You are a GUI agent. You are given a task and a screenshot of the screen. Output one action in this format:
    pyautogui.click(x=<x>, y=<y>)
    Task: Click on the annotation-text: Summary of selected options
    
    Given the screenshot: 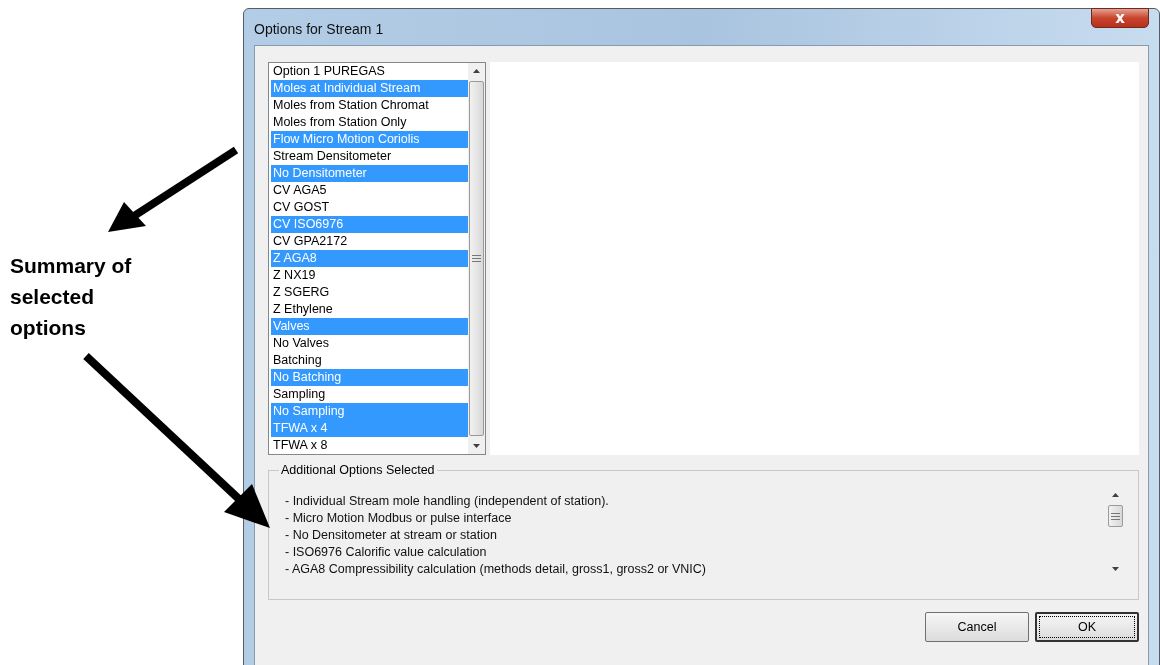 What is the action you would take?
    pyautogui.click(x=71, y=297)
    